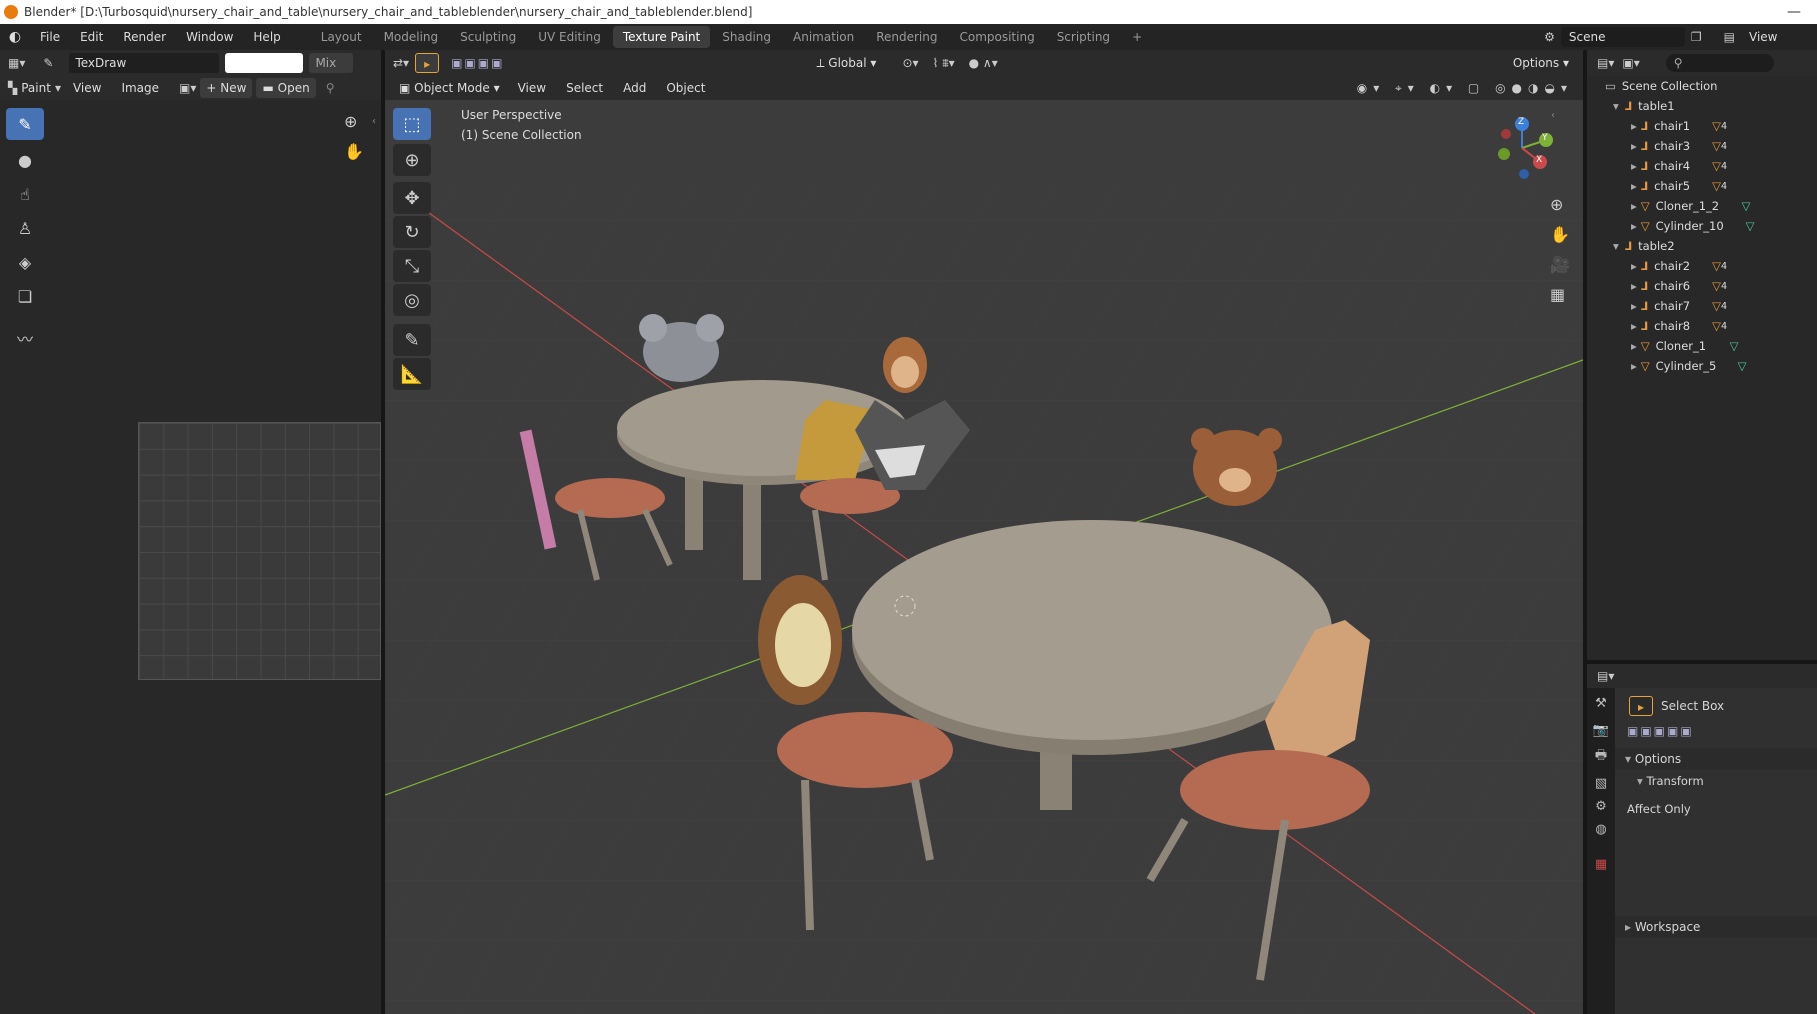 This screenshot has width=1817, height=1014. Describe the element at coordinates (1702, 326) in the screenshot. I see `outliner-item-chair8: ▸ ⅃ chair8 ▽ 4` at that location.